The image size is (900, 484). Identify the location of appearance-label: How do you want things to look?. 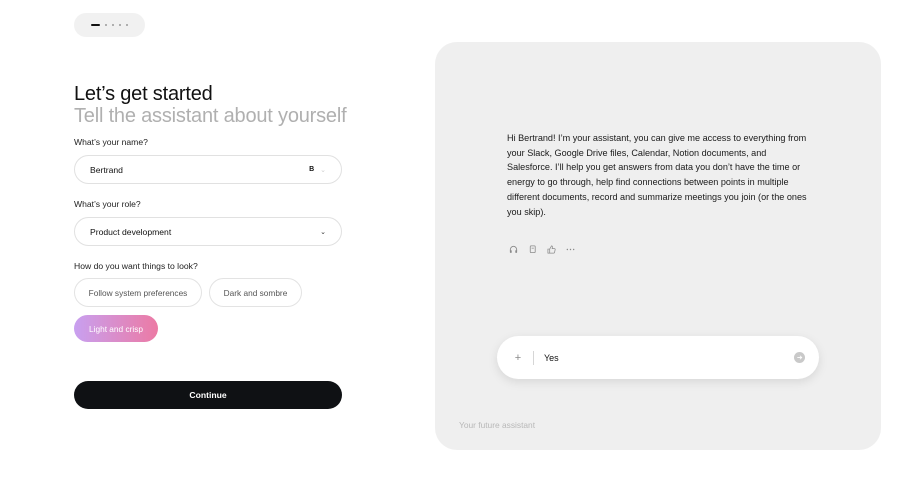
(136, 266).